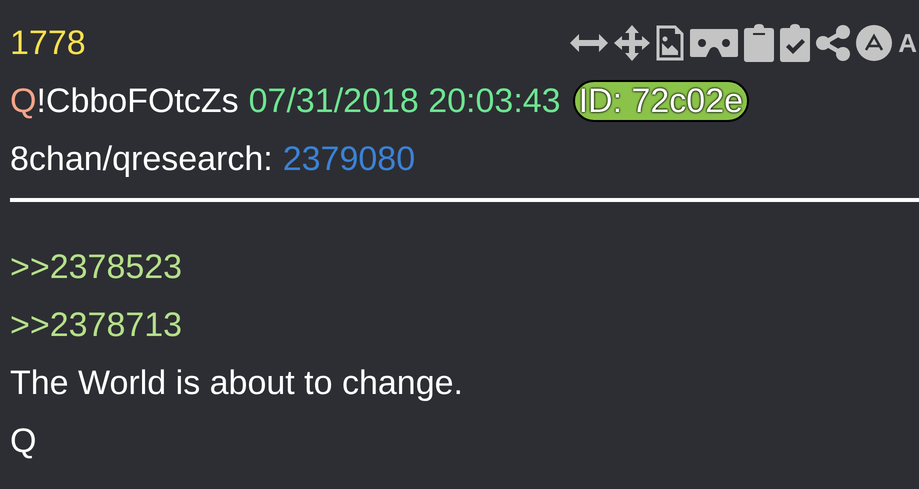 Image resolution: width=919 pixels, height=489 pixels. What do you see at coordinates (23, 101) in the screenshot?
I see `author-name: Q` at bounding box center [23, 101].